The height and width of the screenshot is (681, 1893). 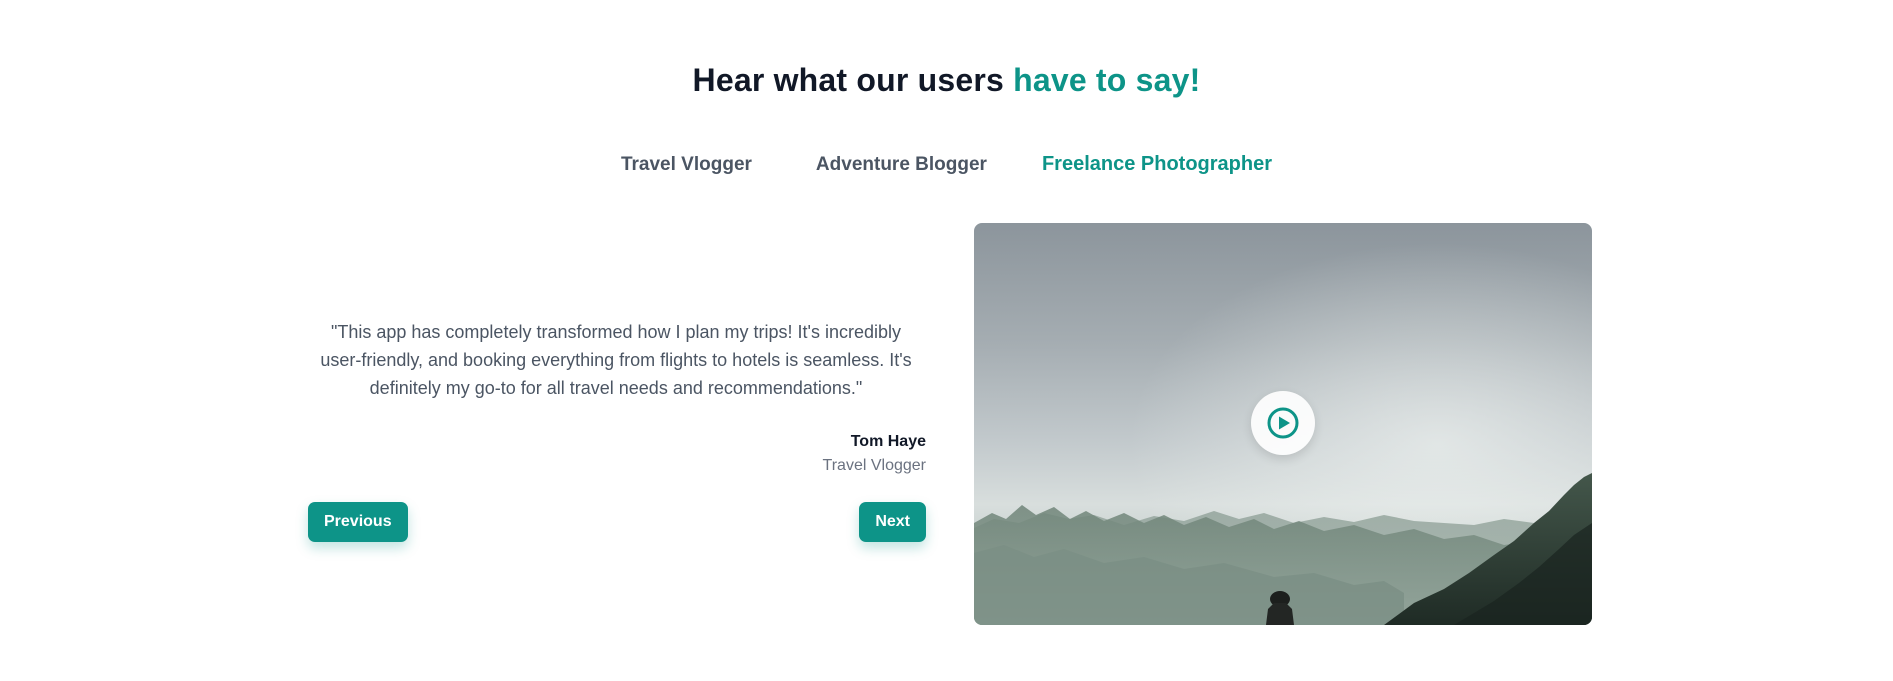 What do you see at coordinates (892, 522) in the screenshot?
I see `next-button: Next` at bounding box center [892, 522].